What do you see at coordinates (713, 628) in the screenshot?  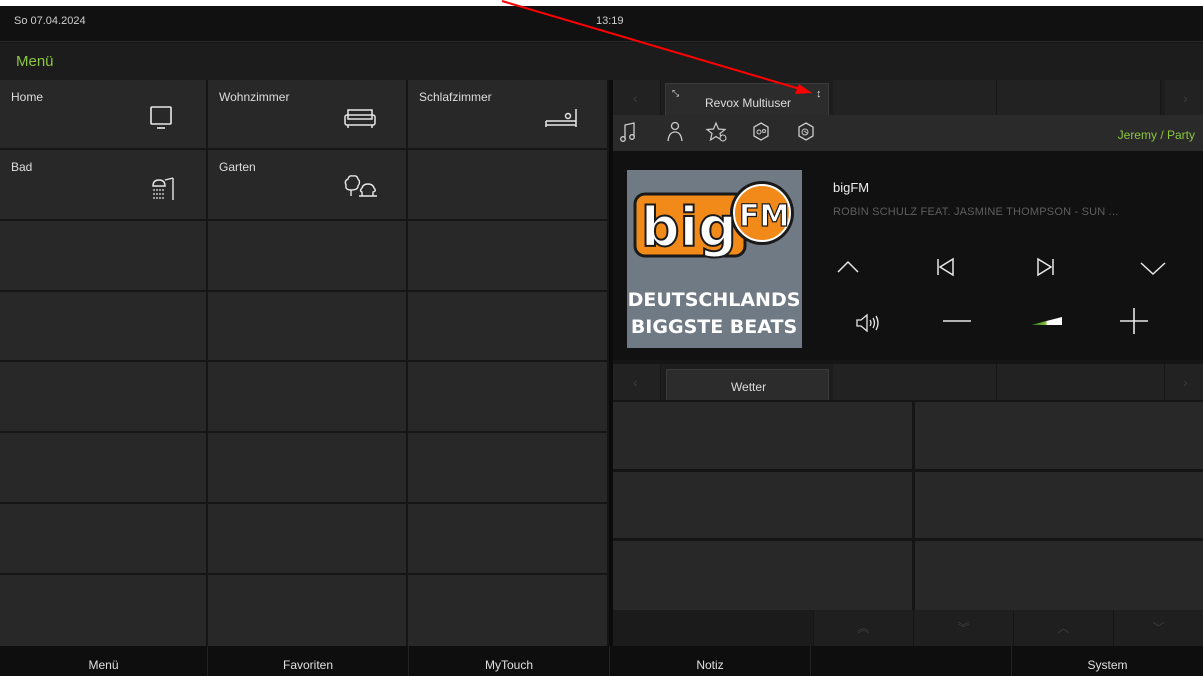 I see `nav-empty` at bounding box center [713, 628].